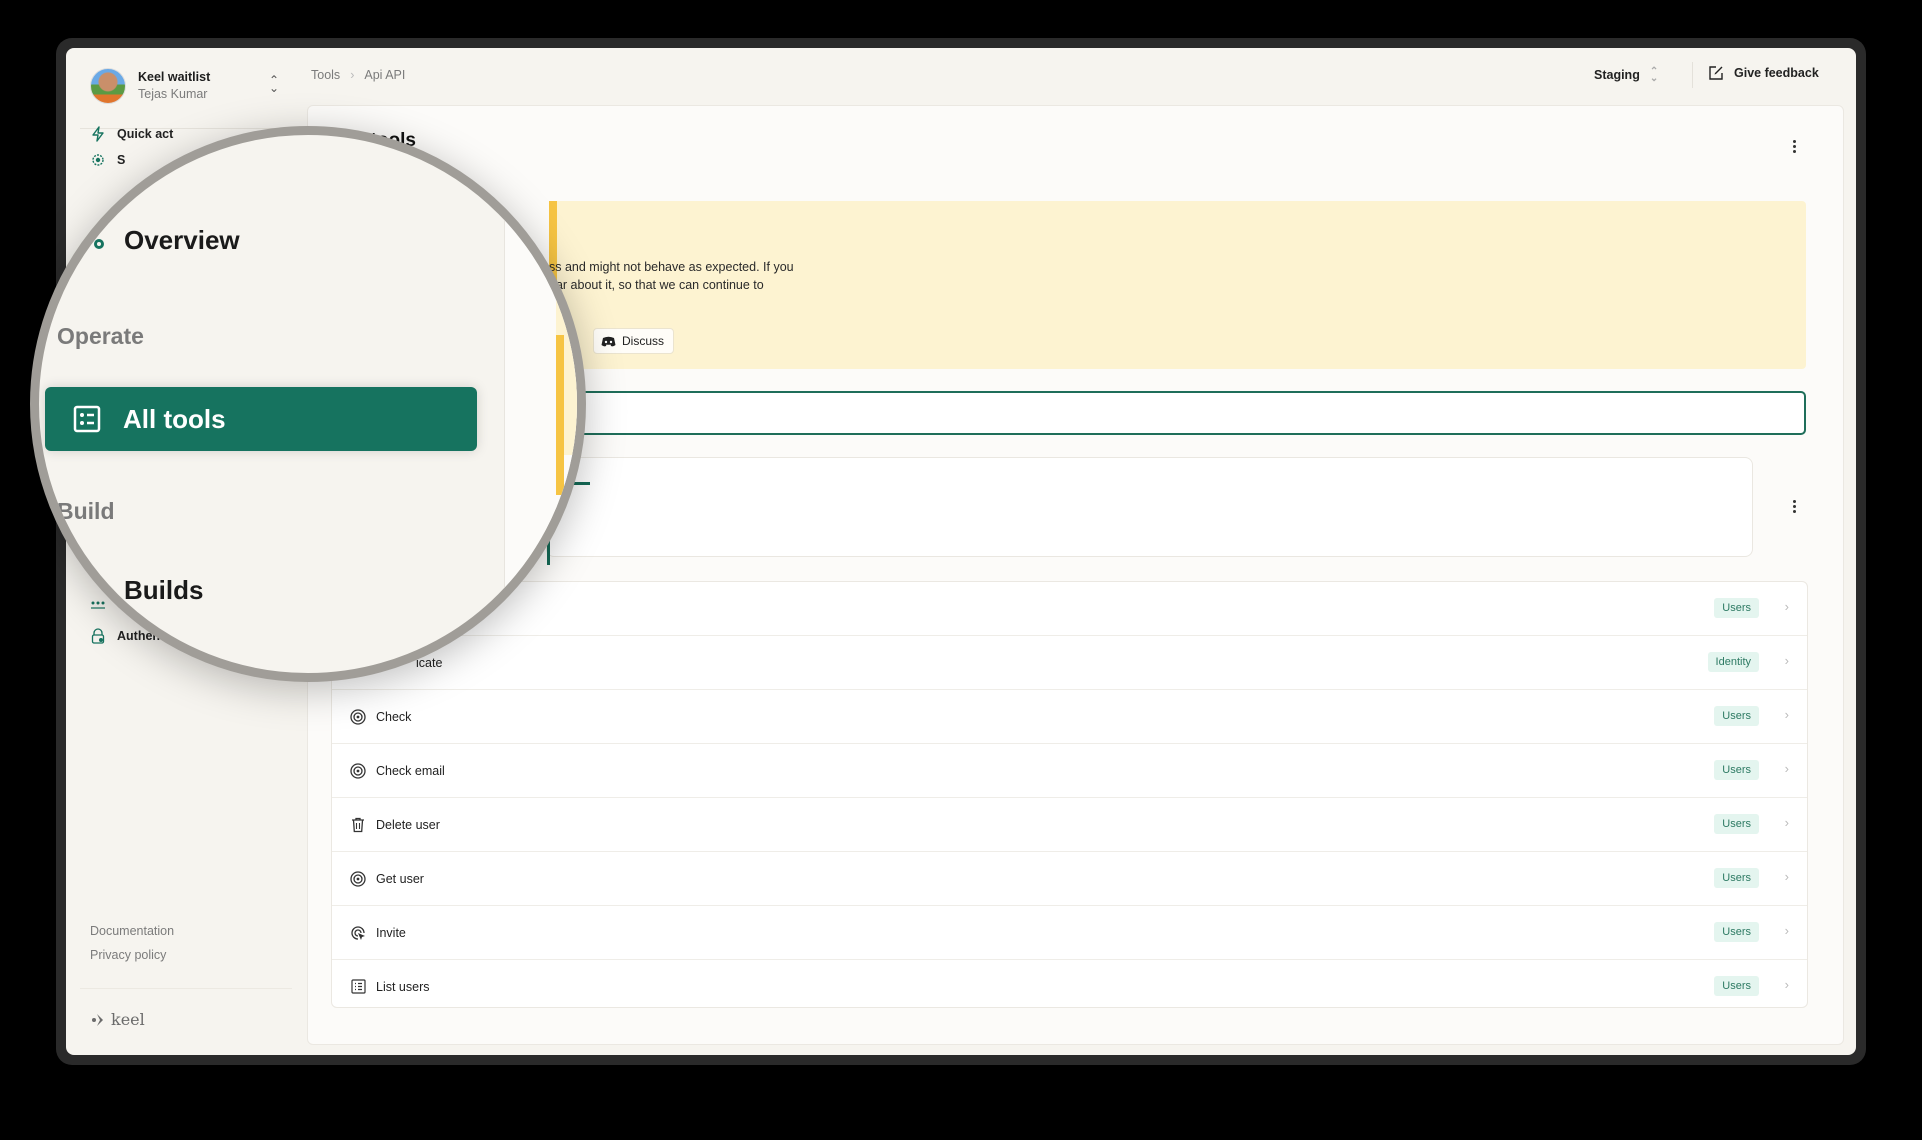  I want to click on section-build: Build, so click(86, 511).